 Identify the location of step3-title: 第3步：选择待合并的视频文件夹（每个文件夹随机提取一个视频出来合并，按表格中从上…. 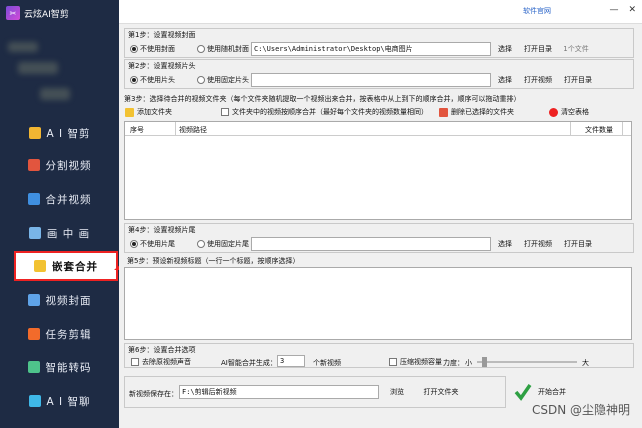
(322, 99).